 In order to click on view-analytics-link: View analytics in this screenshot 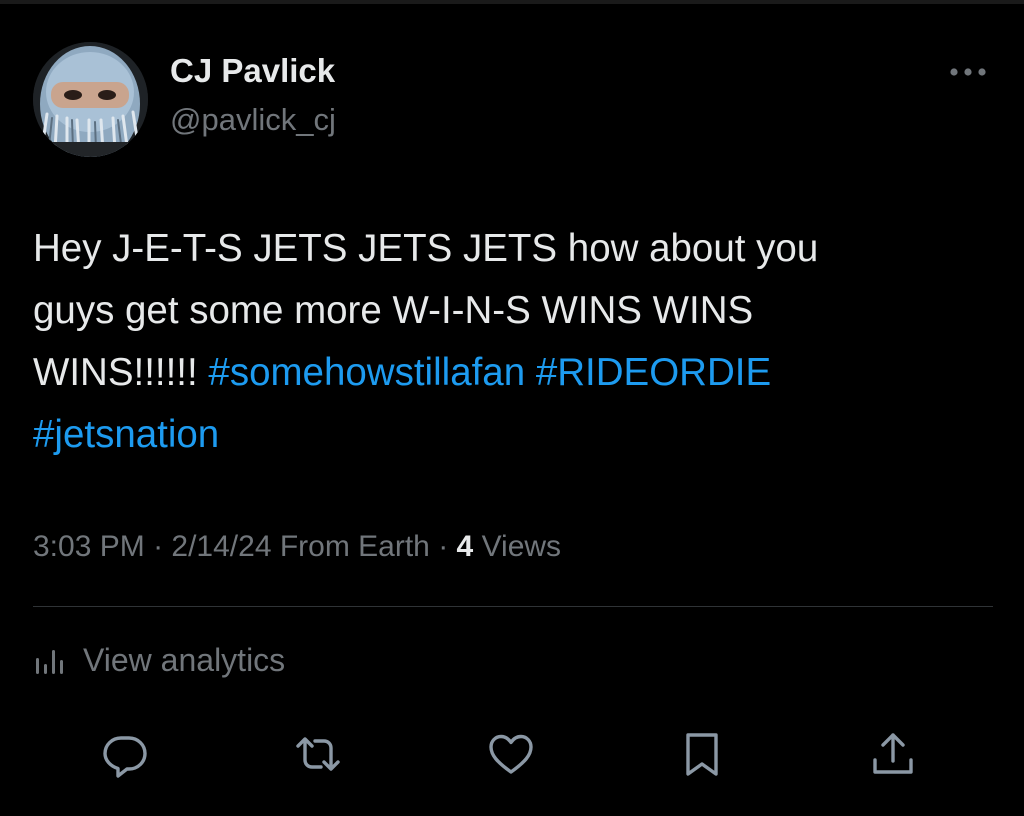, I will do `click(159, 660)`.